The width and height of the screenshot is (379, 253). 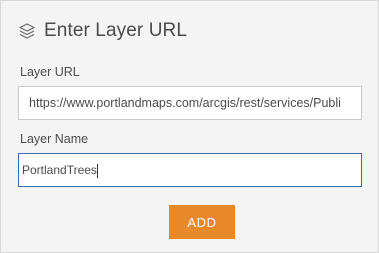 What do you see at coordinates (27, 31) in the screenshot?
I see `layers-icon` at bounding box center [27, 31].